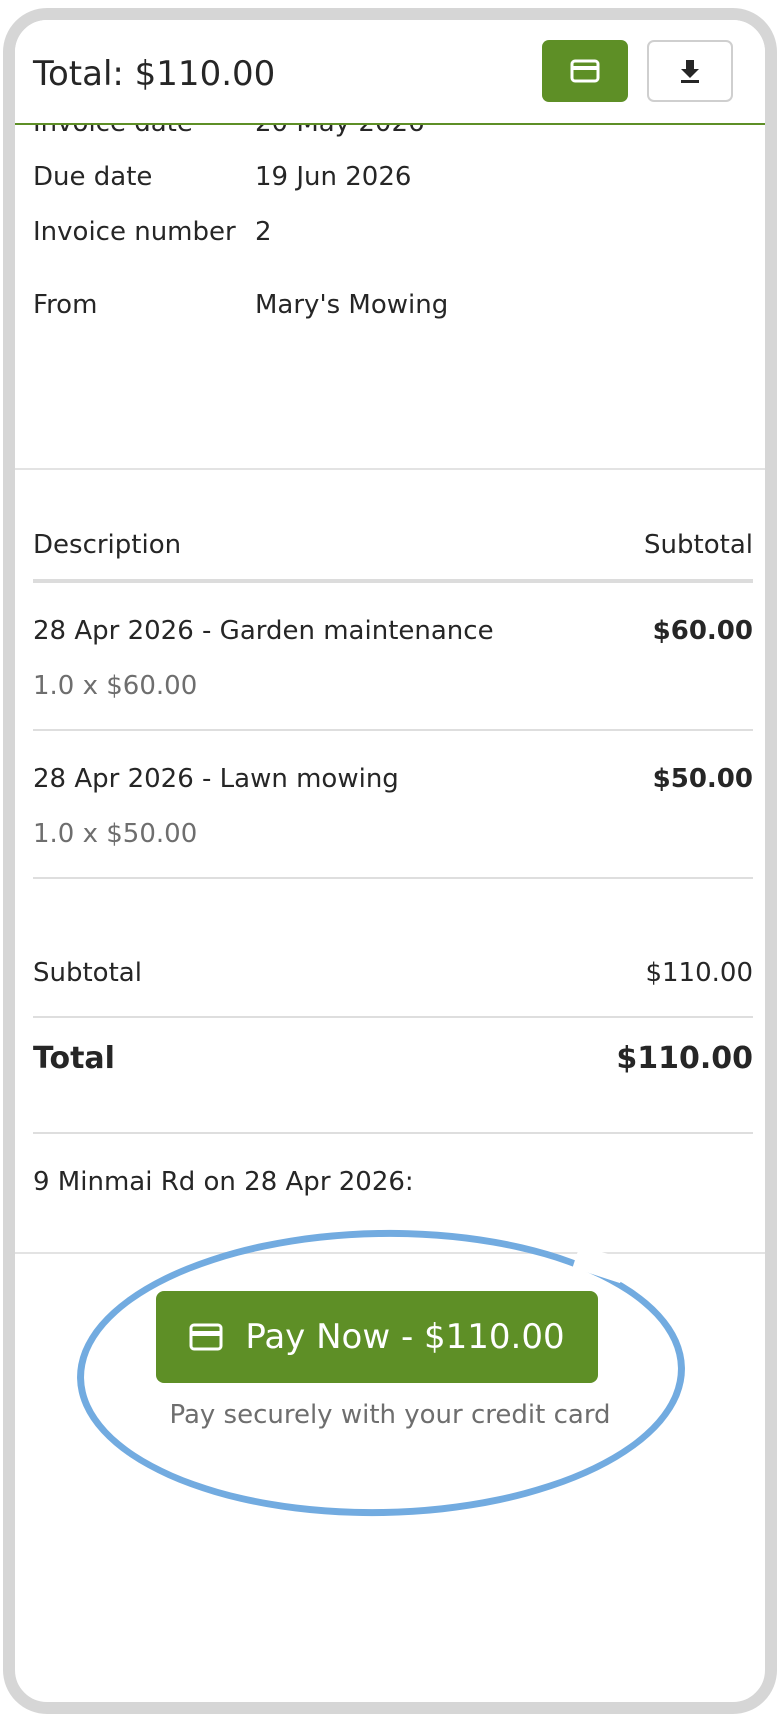 This screenshot has height=1718, width=780. What do you see at coordinates (93, 177) in the screenshot?
I see `due-date-label: Due date` at bounding box center [93, 177].